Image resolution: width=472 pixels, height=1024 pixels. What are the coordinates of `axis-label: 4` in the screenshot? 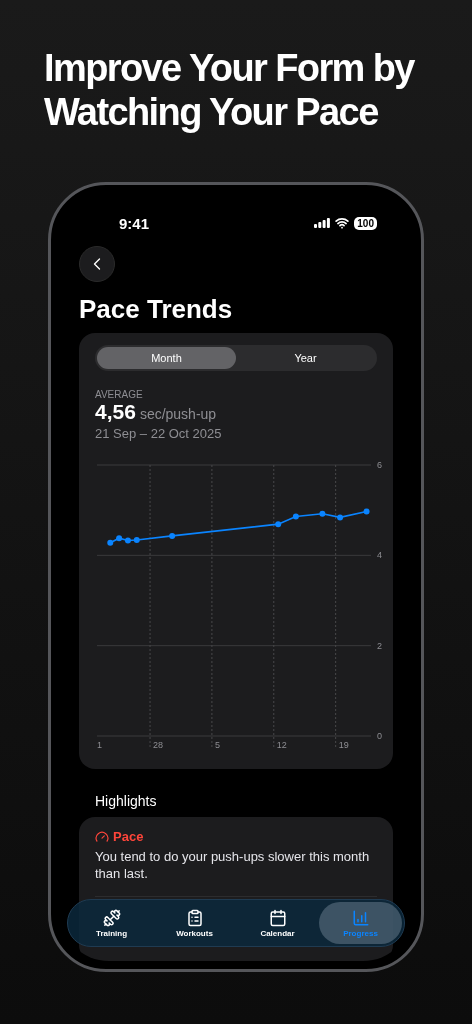 It's located at (379, 555).